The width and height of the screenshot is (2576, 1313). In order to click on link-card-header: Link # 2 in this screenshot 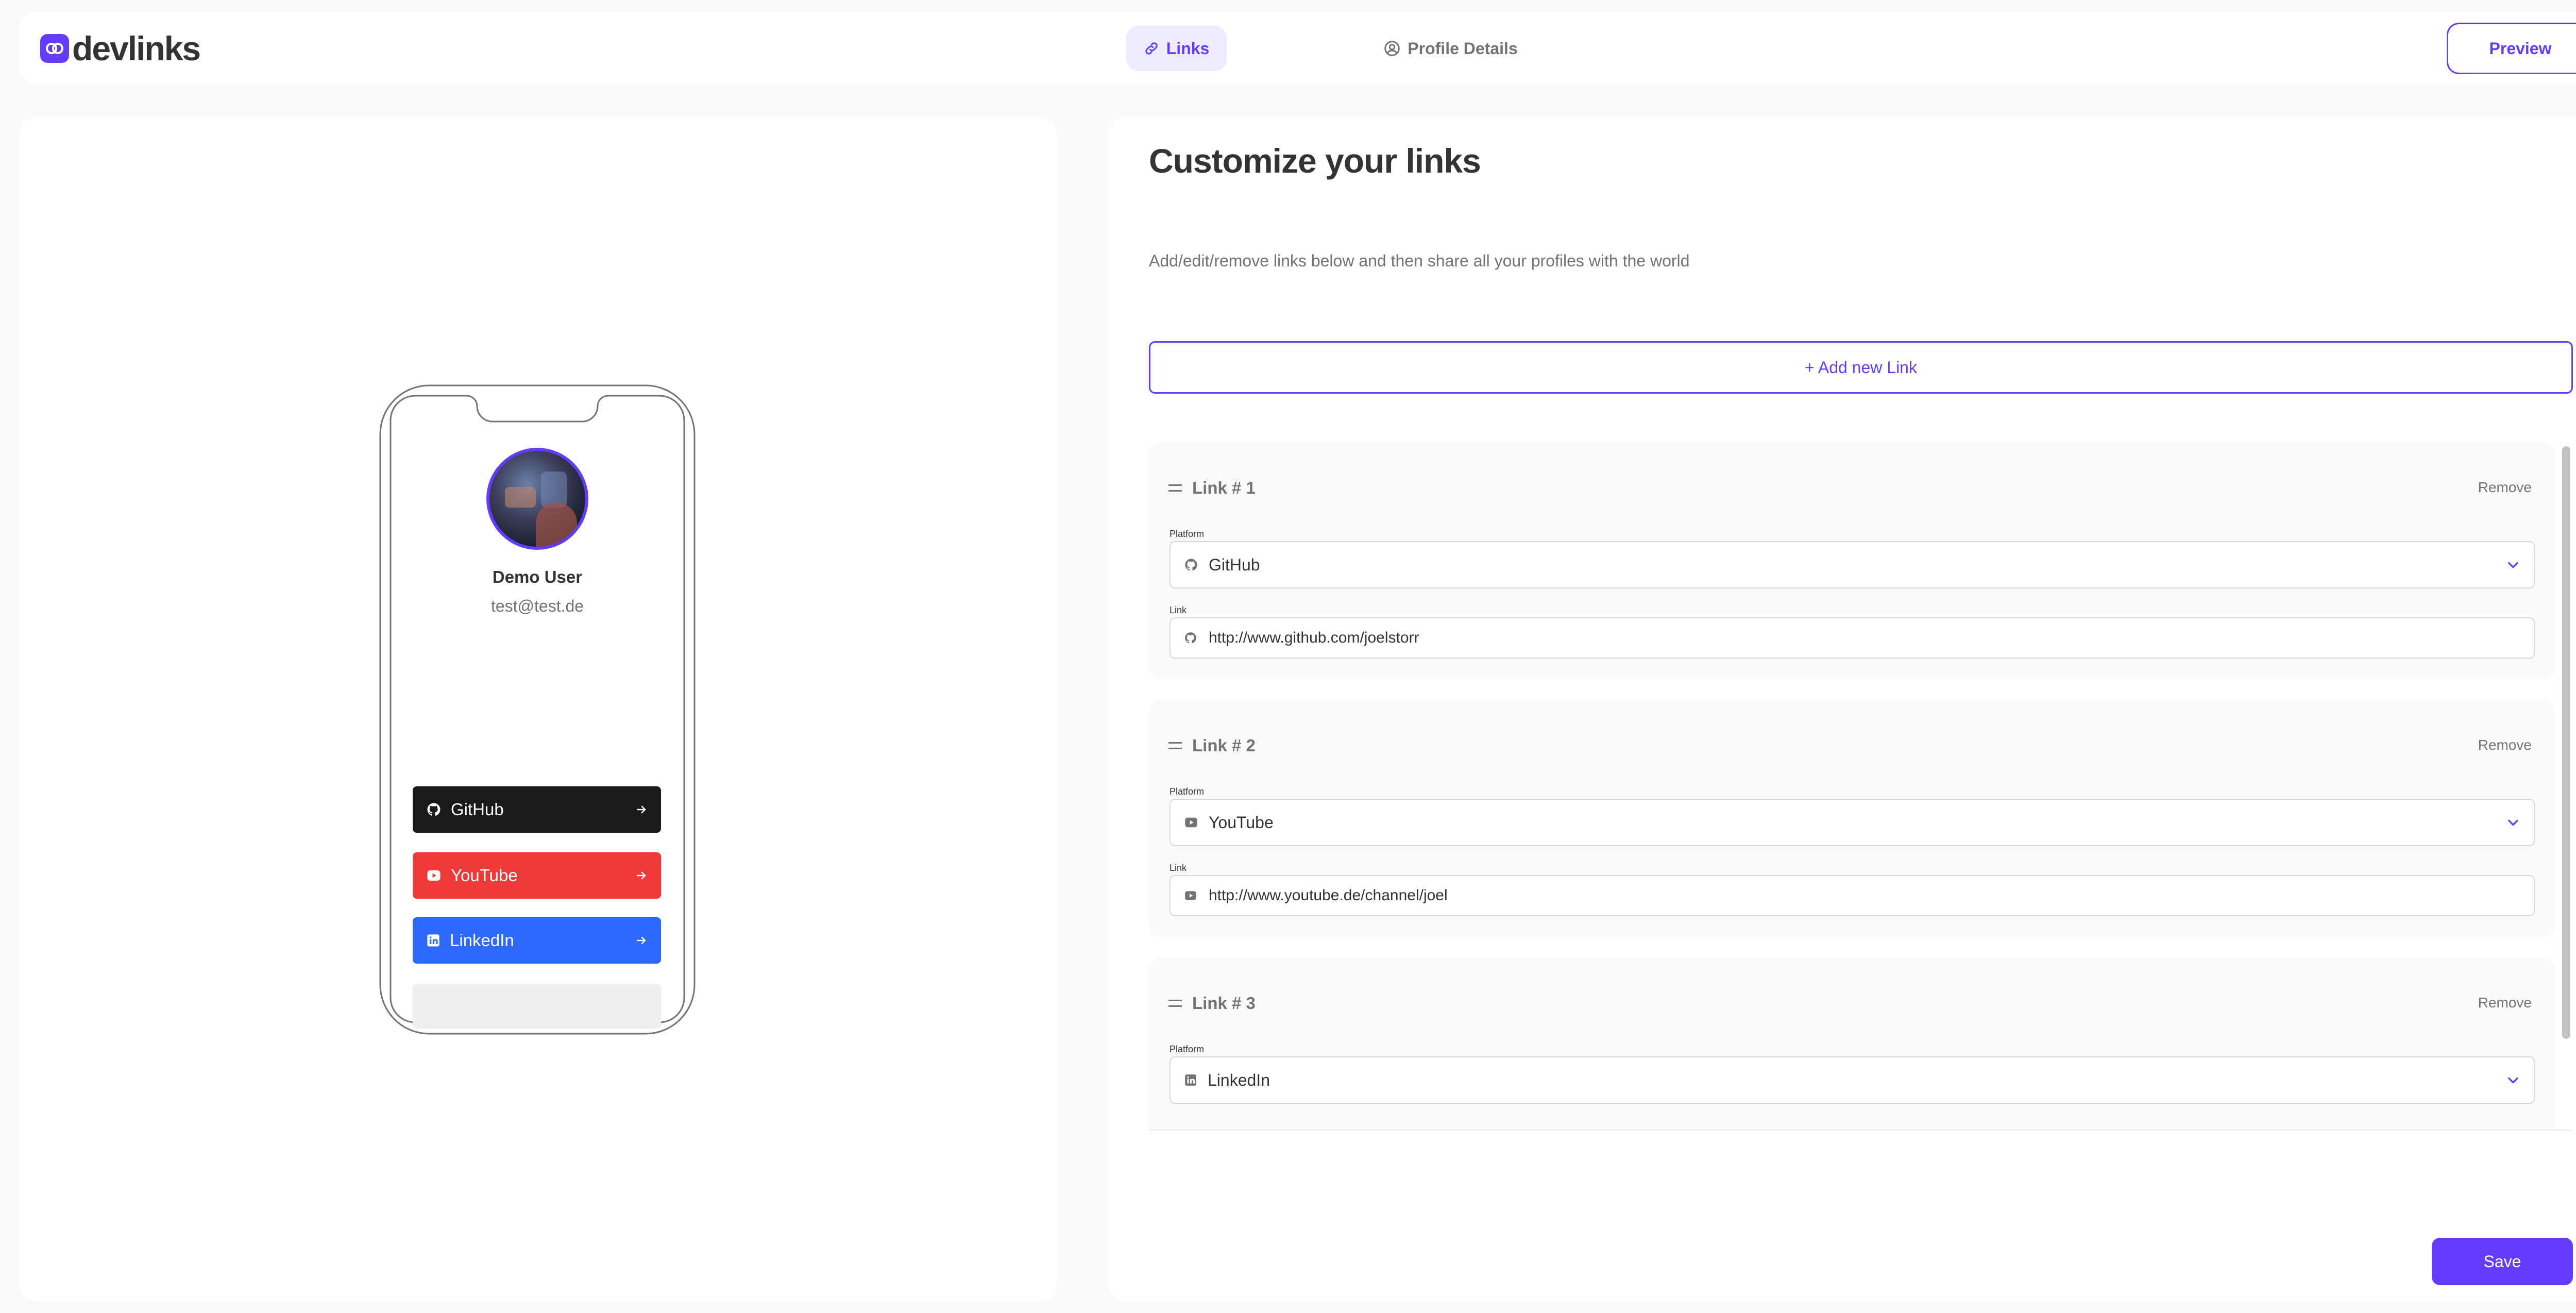, I will do `click(1212, 745)`.